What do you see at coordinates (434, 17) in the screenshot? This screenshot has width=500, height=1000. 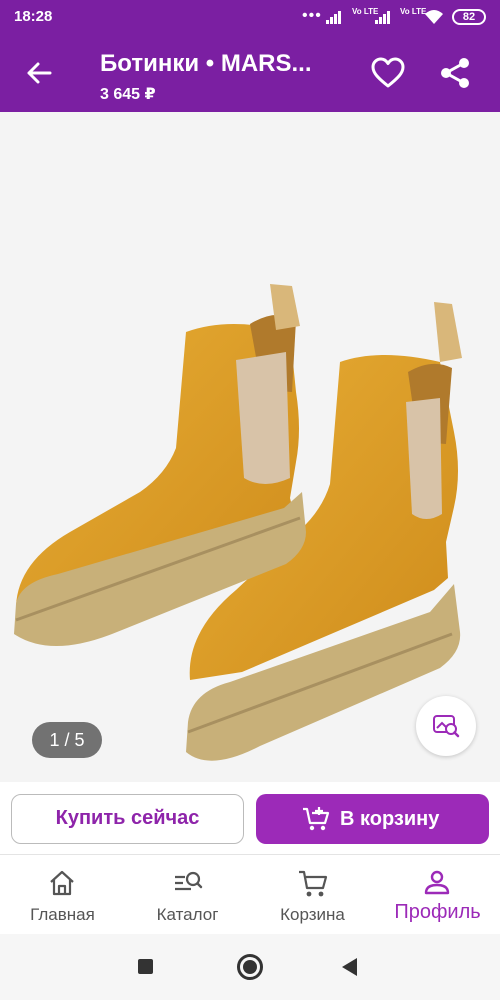 I see `wifi-icon` at bounding box center [434, 17].